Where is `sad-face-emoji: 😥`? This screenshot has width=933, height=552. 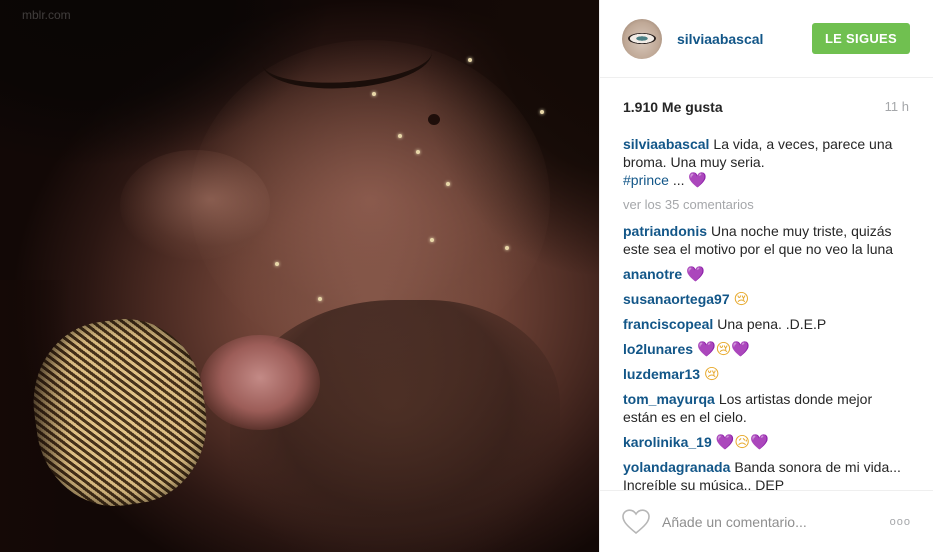
sad-face-emoji: 😥 is located at coordinates (742, 442).